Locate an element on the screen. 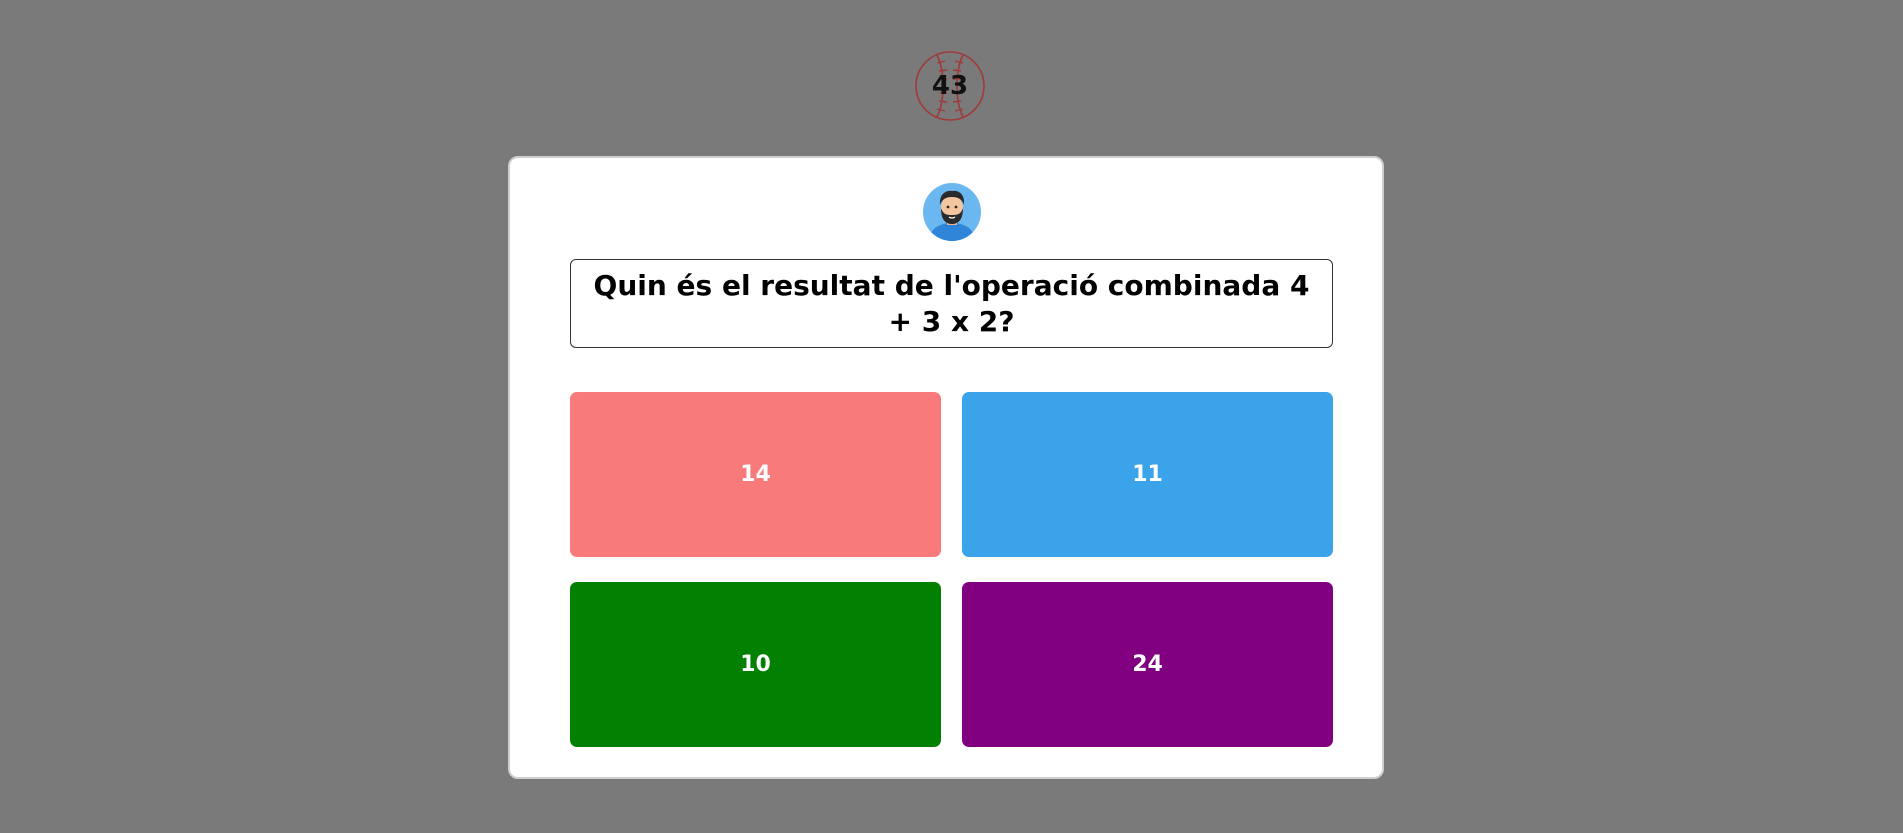  answer-label: 24 is located at coordinates (1147, 664).